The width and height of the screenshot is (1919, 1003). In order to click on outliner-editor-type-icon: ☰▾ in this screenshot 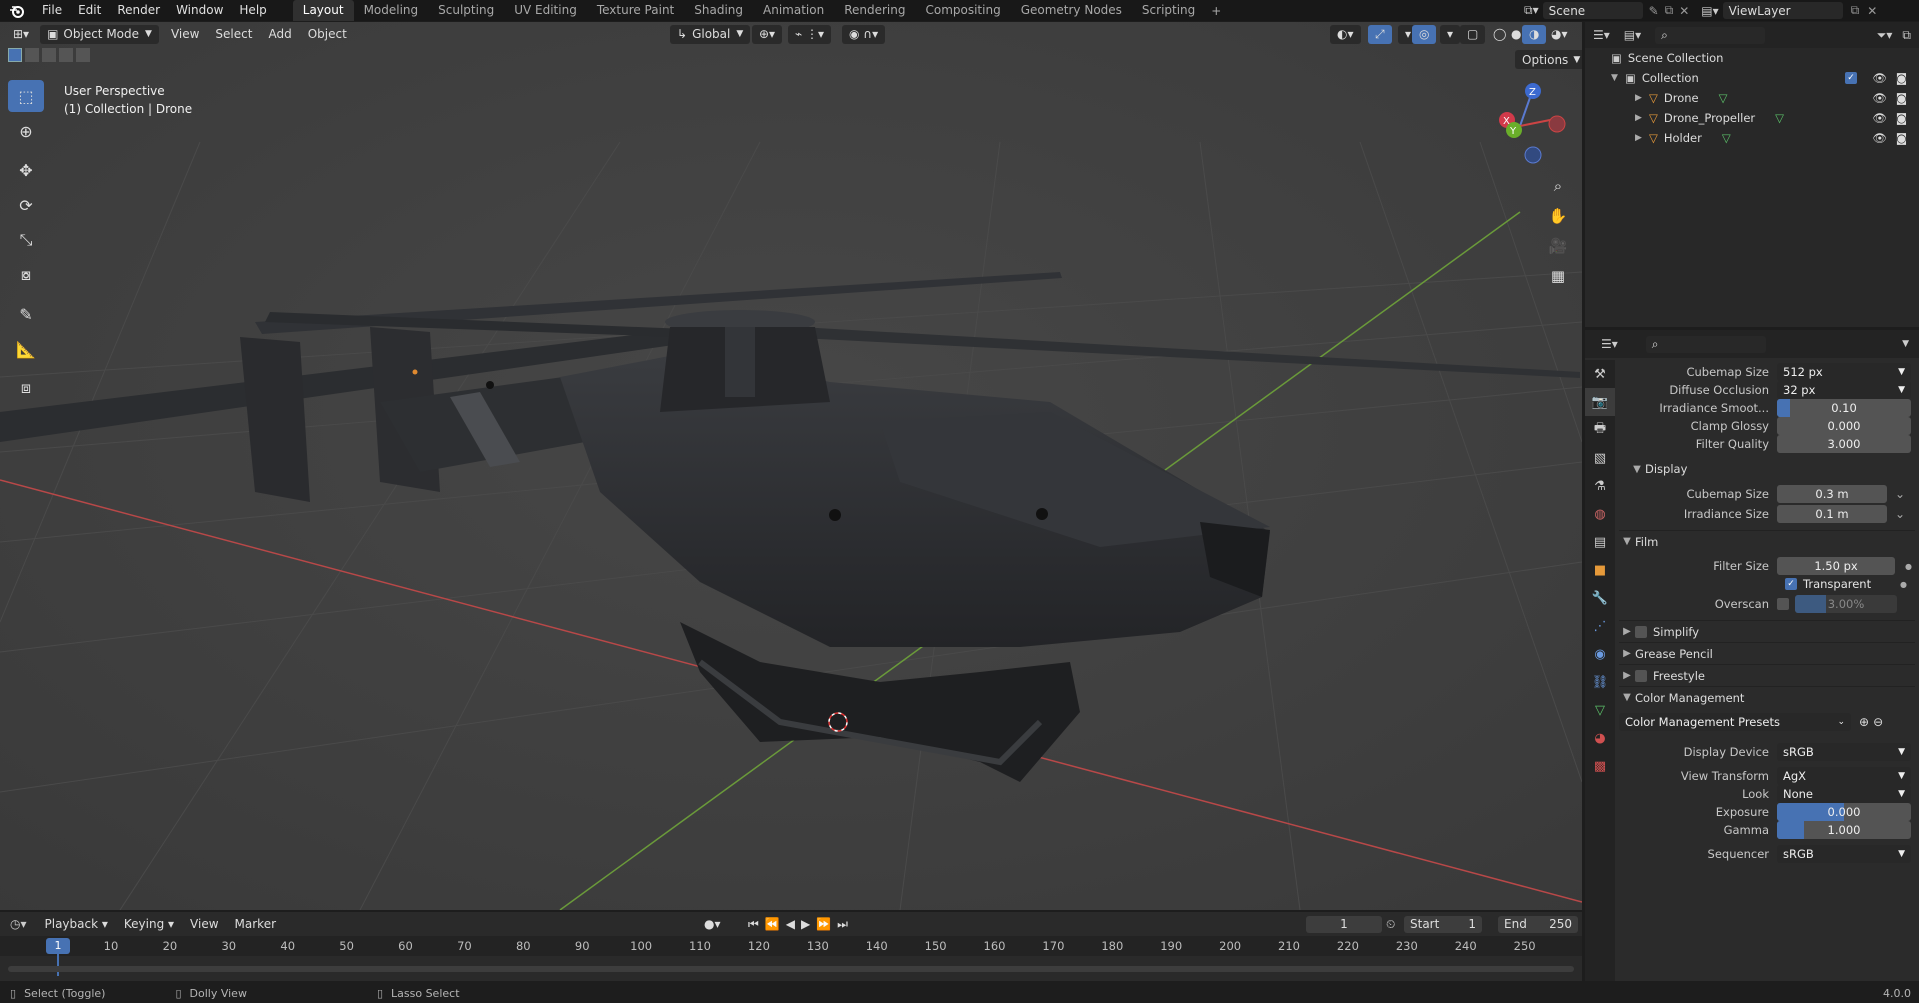, I will do `click(1601, 35)`.